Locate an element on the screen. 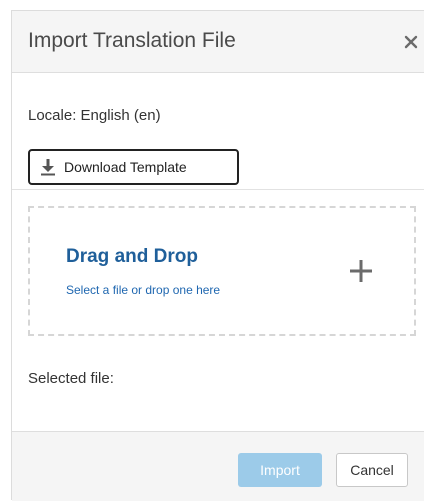 This screenshot has width=424, height=501. locale-label: Locale: English (en) is located at coordinates (94, 115).